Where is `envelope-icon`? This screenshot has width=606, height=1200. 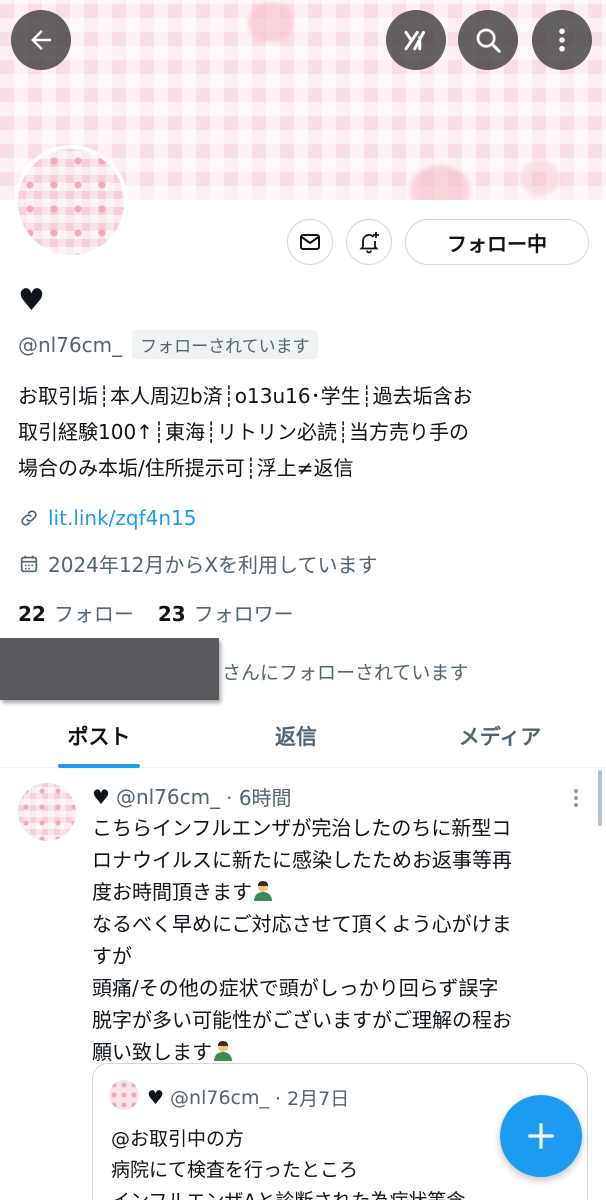
envelope-icon is located at coordinates (310, 242).